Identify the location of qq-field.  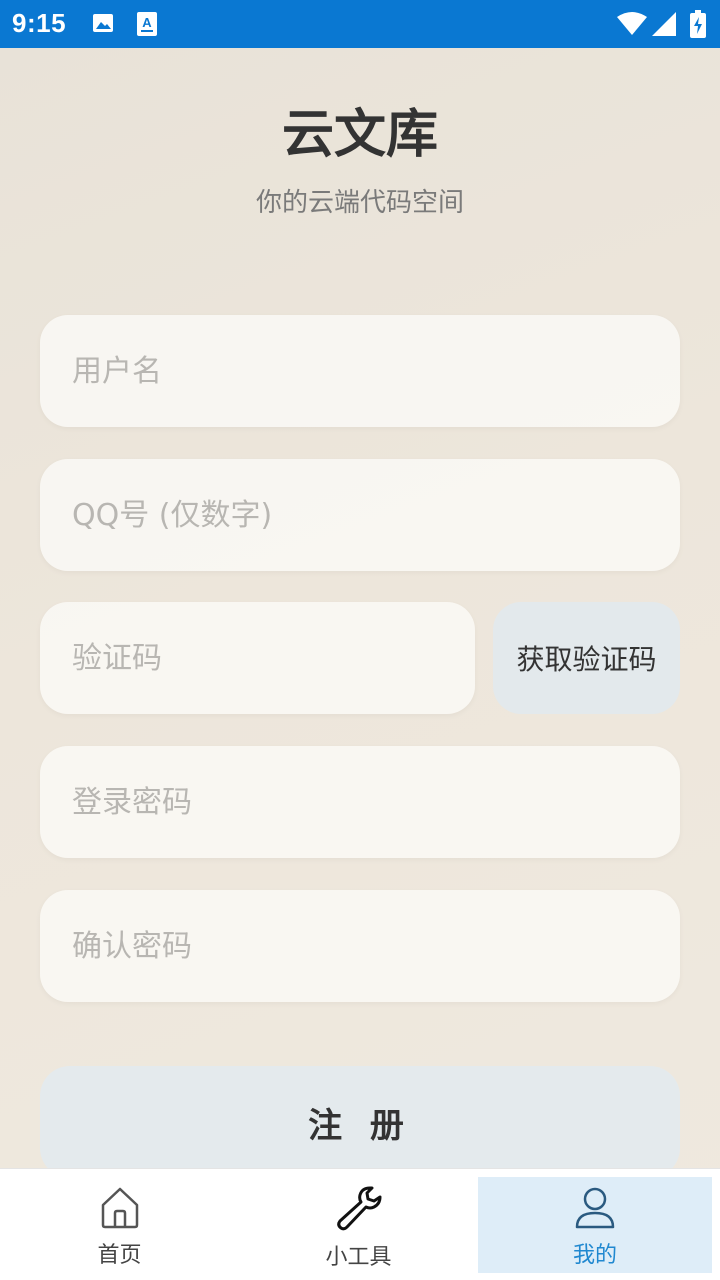
(360, 515).